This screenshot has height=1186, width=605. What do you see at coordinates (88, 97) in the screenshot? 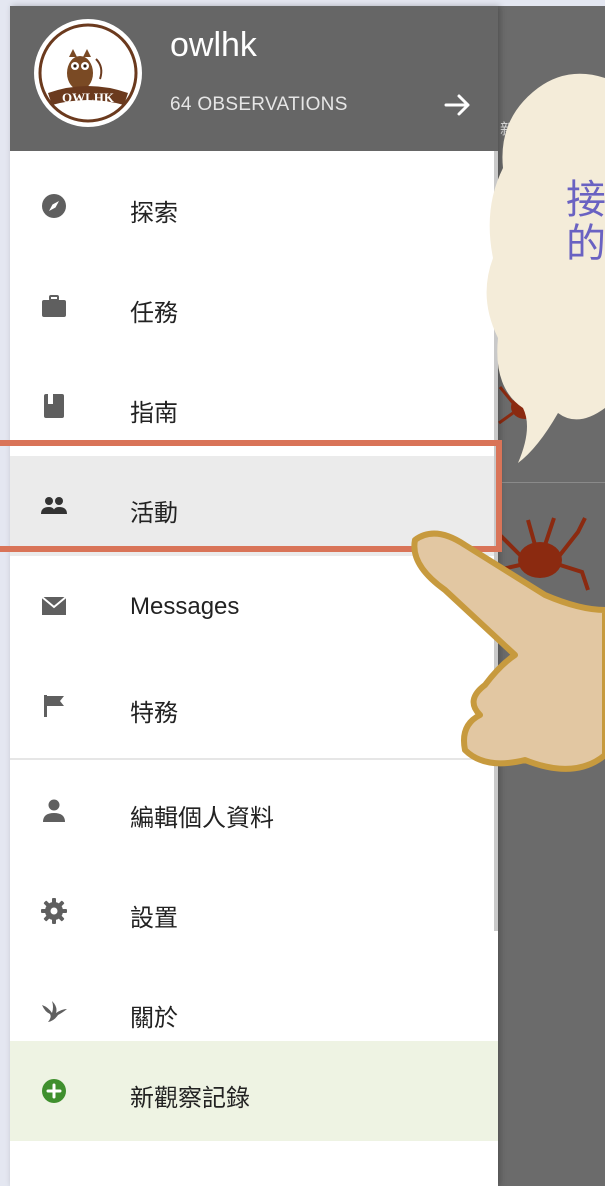
I see `svg-text: OWLHK` at bounding box center [88, 97].